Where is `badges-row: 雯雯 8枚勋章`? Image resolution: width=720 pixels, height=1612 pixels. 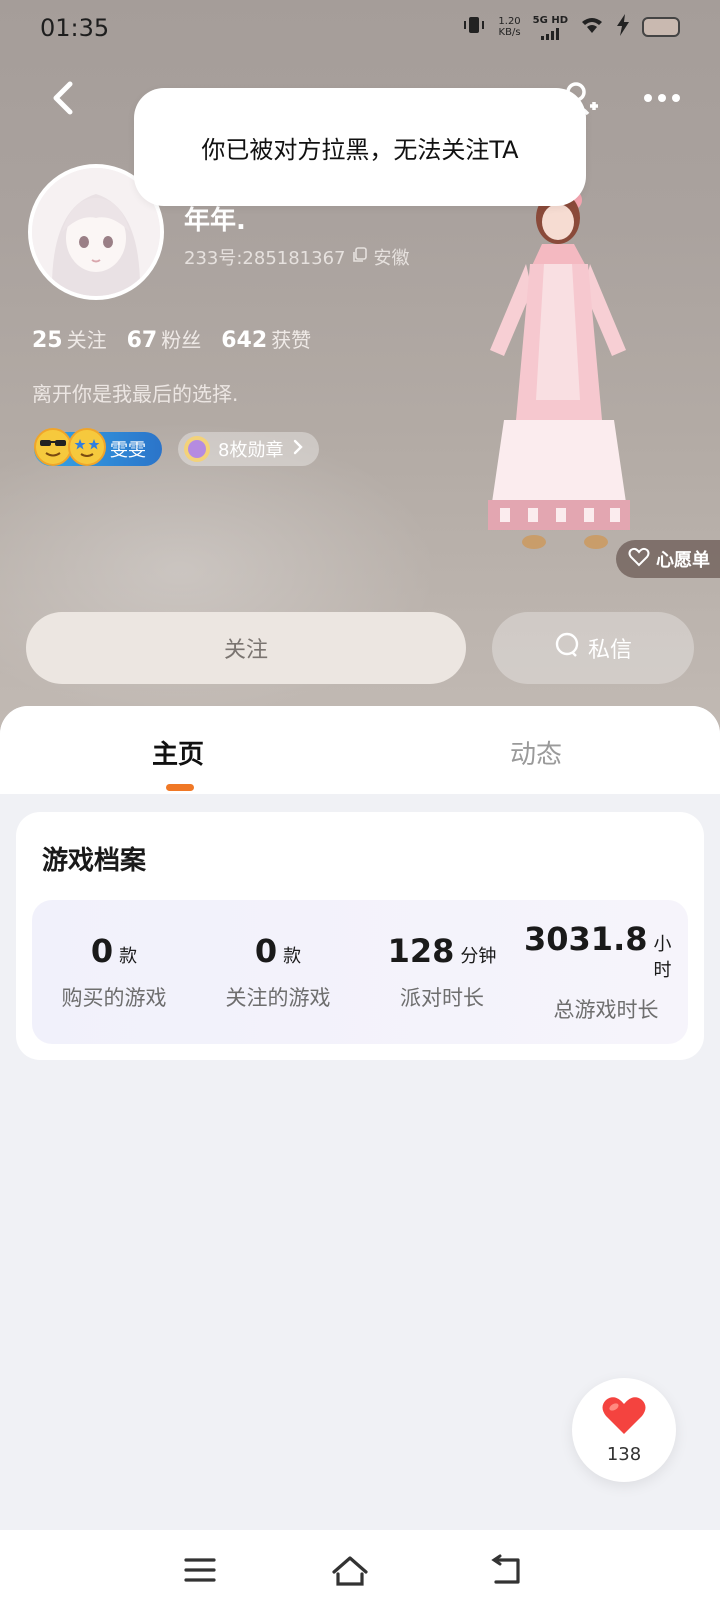 badges-row: 雯雯 8枚勋章 is located at coordinates (177, 448).